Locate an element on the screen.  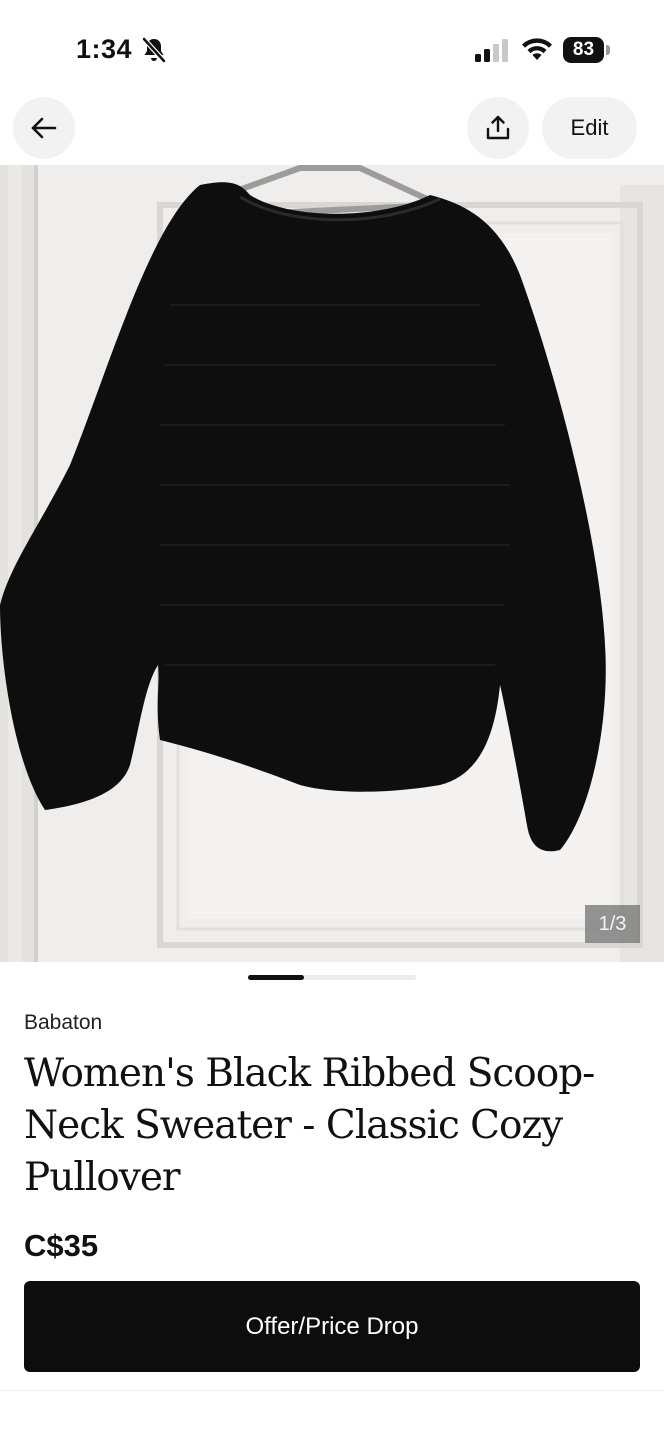
battery-icon: 83 is located at coordinates (587, 50).